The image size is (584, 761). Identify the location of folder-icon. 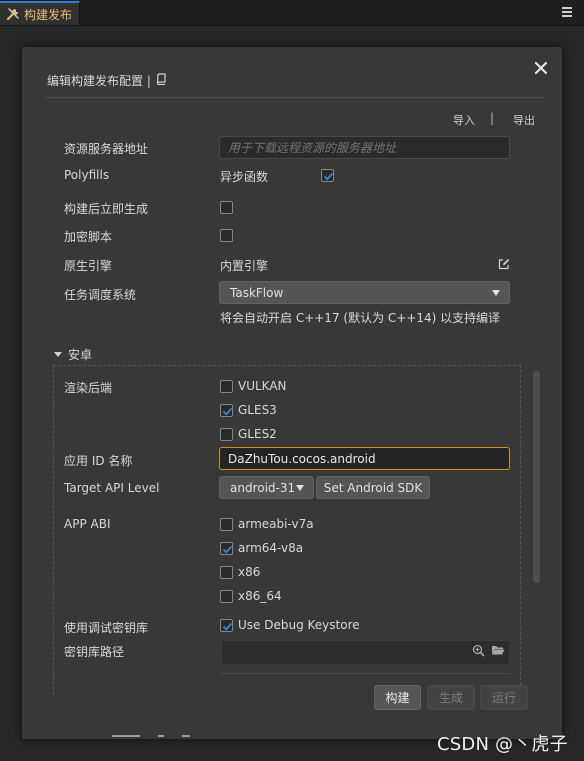
(498, 652).